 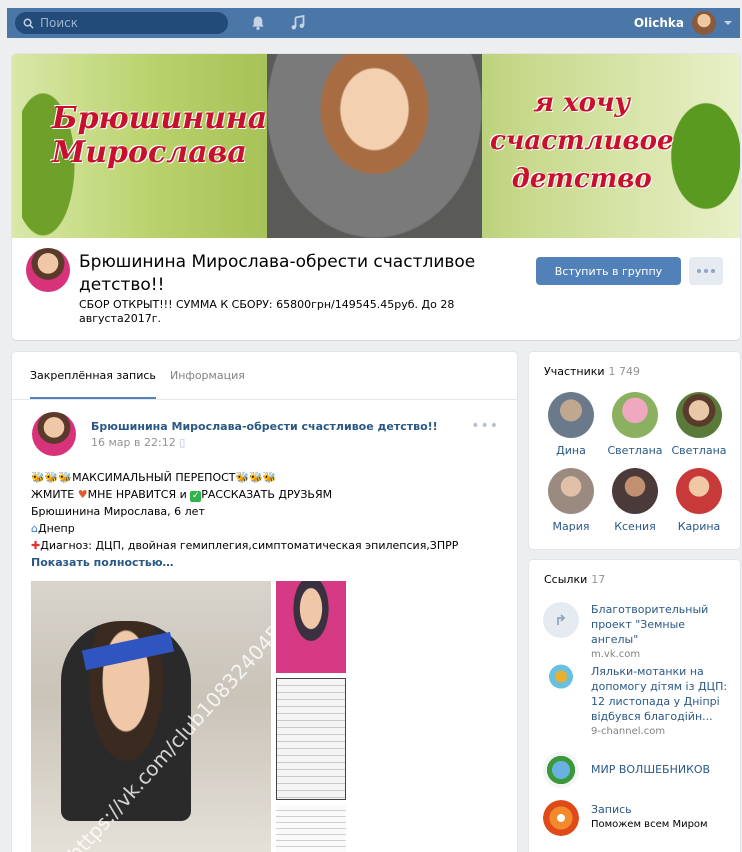 What do you see at coordinates (182, 442) in the screenshot?
I see `pin-icon: ▯` at bounding box center [182, 442].